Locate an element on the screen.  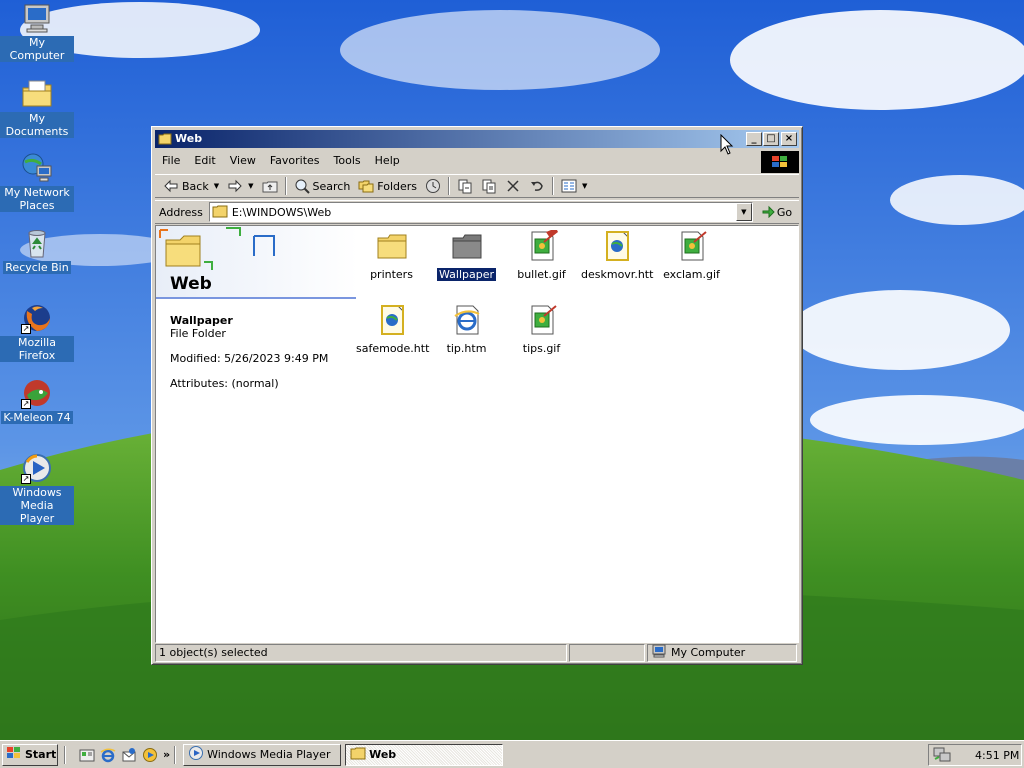
desktop-icon-recycle-bin: Recycle Bin is located at coordinates (37, 250).